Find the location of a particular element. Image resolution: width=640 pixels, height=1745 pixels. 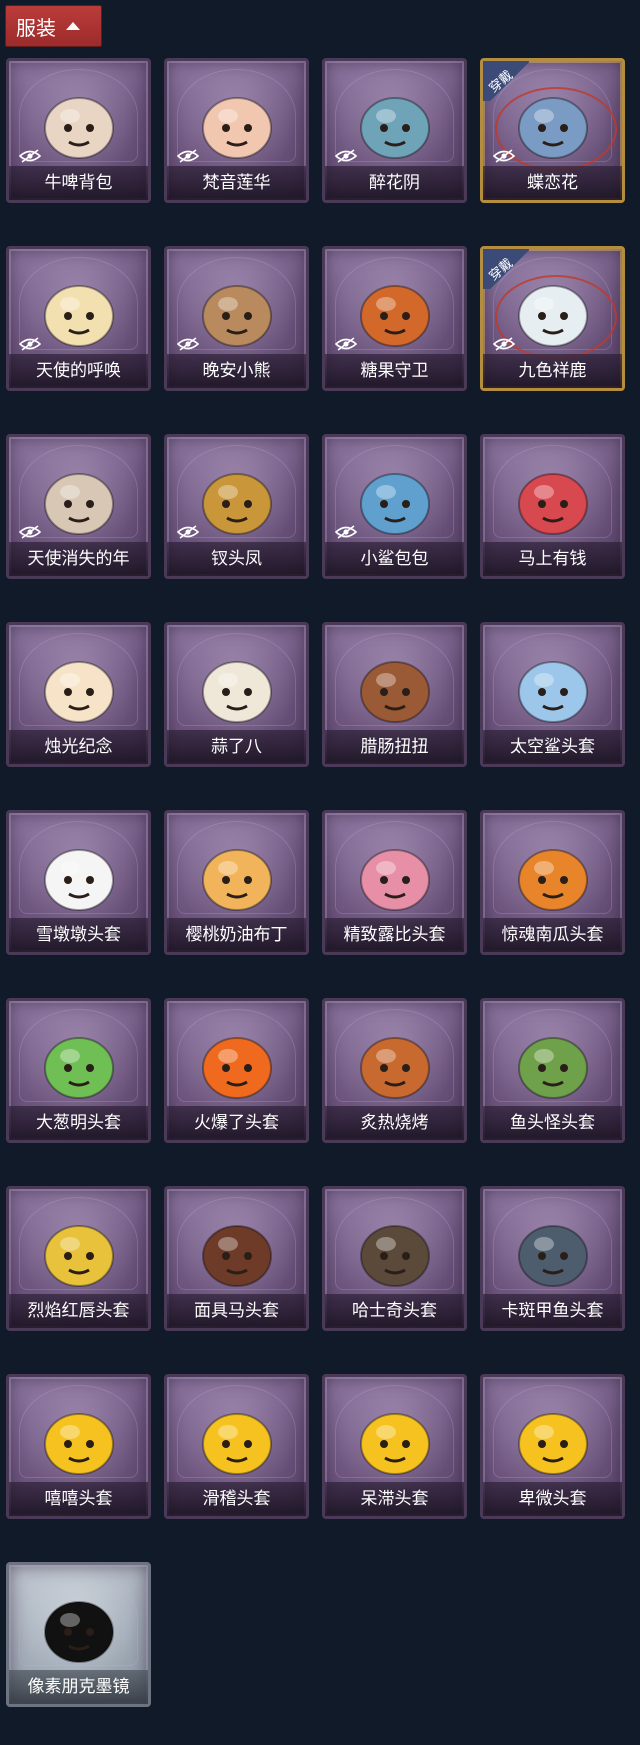

outfit-name: 糖果守卫 is located at coordinates (394, 371).